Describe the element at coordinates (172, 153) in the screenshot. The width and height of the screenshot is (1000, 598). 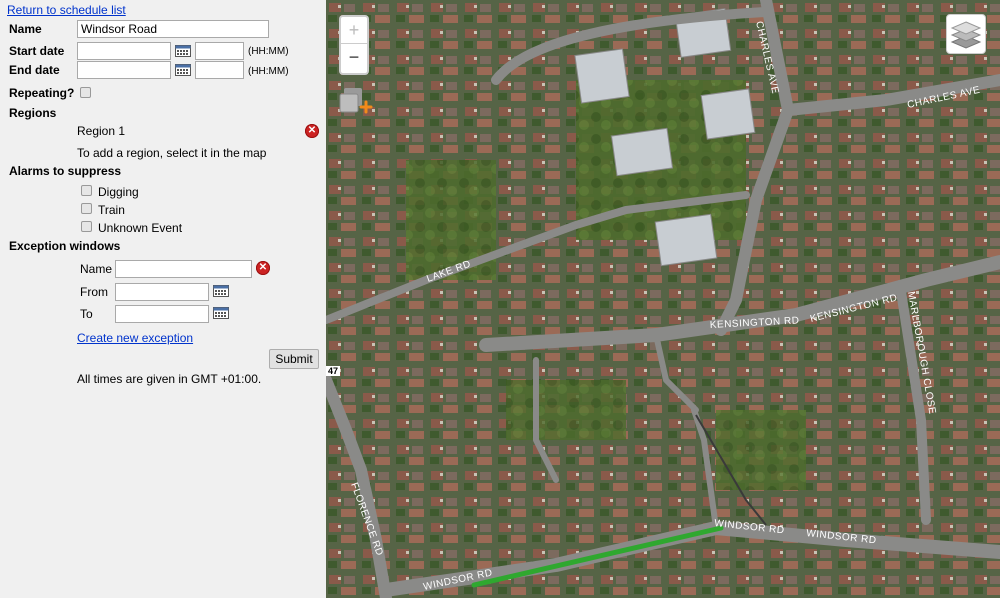
I see `region-hint: To add a region, select it in the map` at that location.